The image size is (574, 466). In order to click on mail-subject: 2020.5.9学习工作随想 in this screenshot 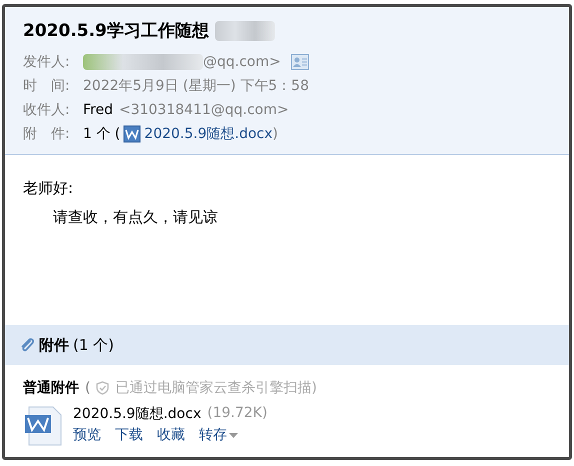, I will do `click(116, 31)`.